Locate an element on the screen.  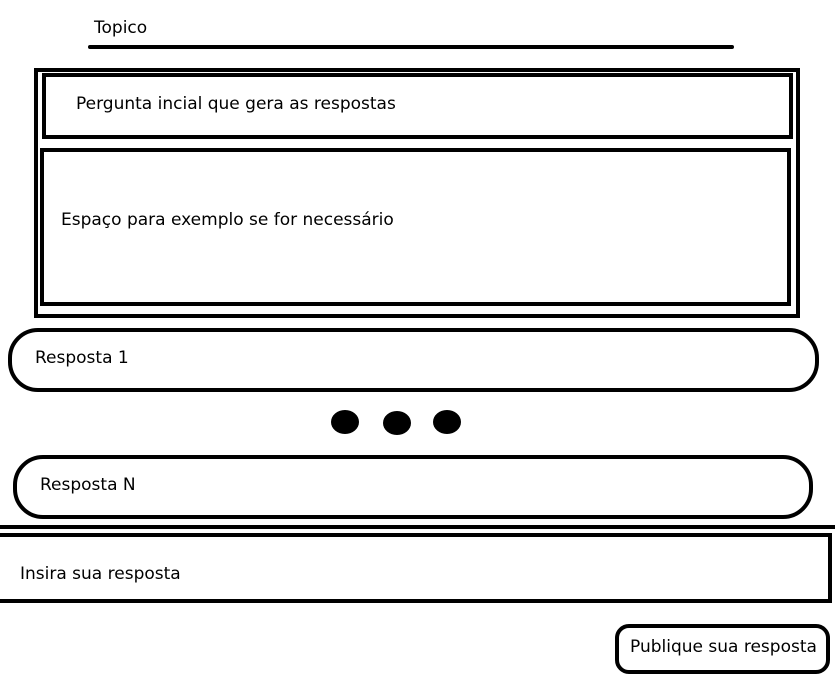
section-divider is located at coordinates (417, 527).